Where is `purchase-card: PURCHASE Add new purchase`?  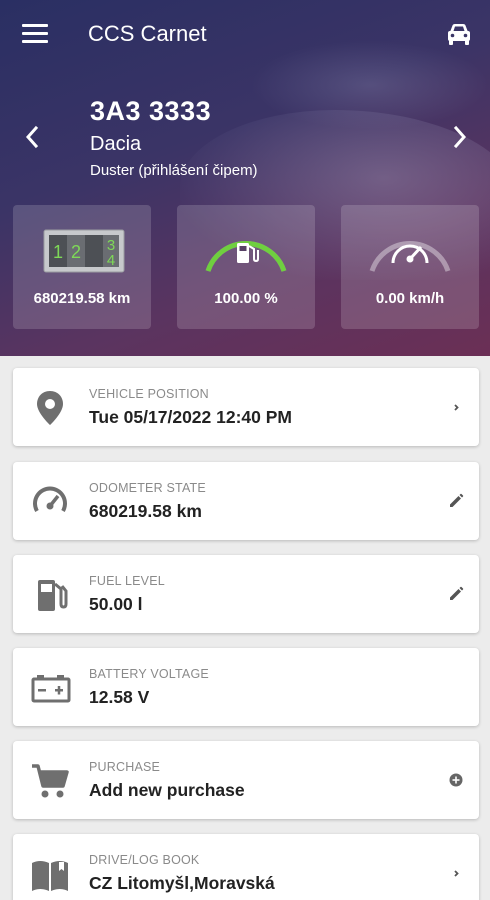 purchase-card: PURCHASE Add new purchase is located at coordinates (246, 780).